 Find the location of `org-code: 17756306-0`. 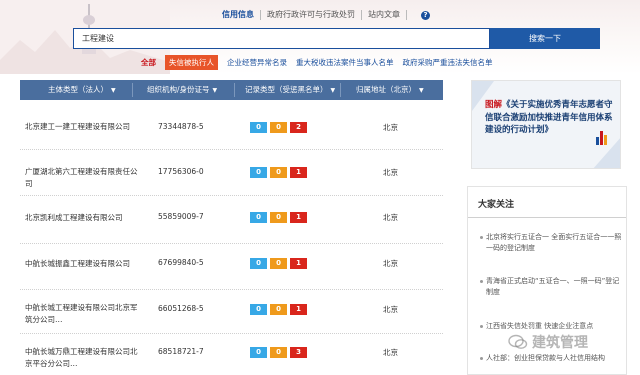

org-code: 17756306-0 is located at coordinates (181, 171).